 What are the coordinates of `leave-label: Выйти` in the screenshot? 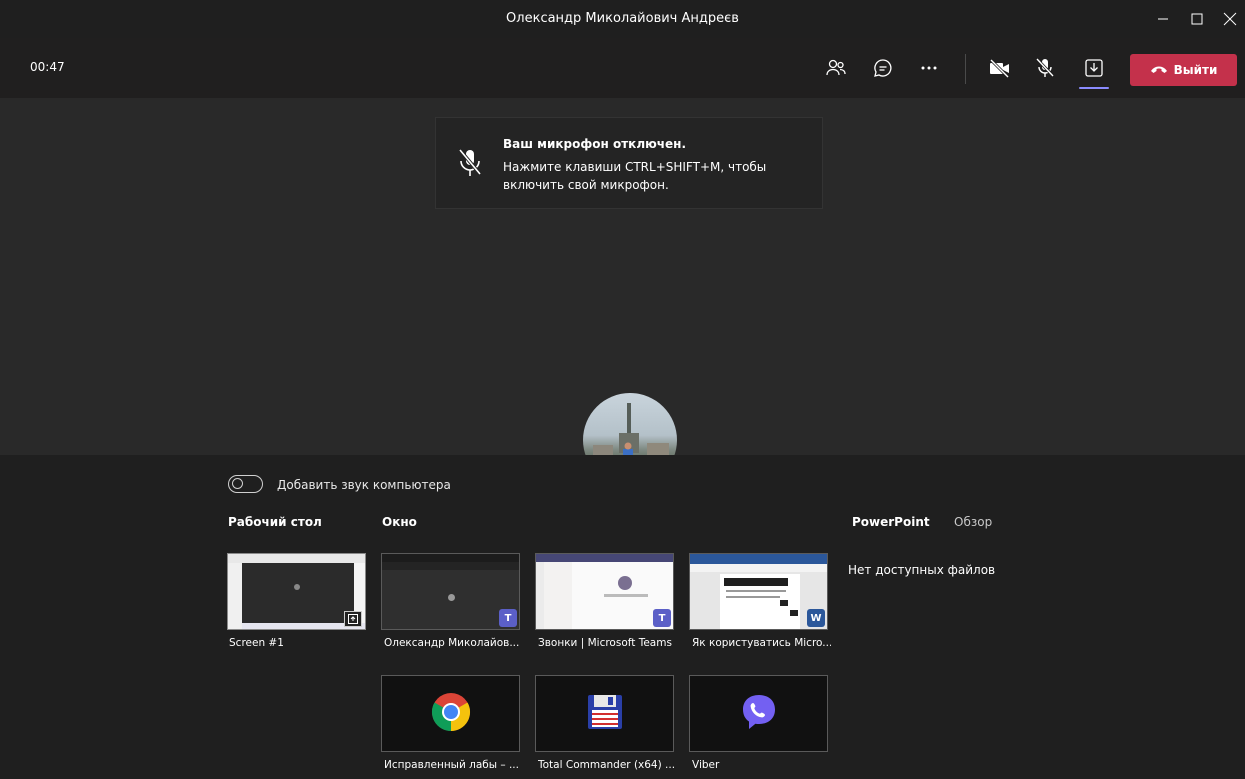 It's located at (1195, 70).